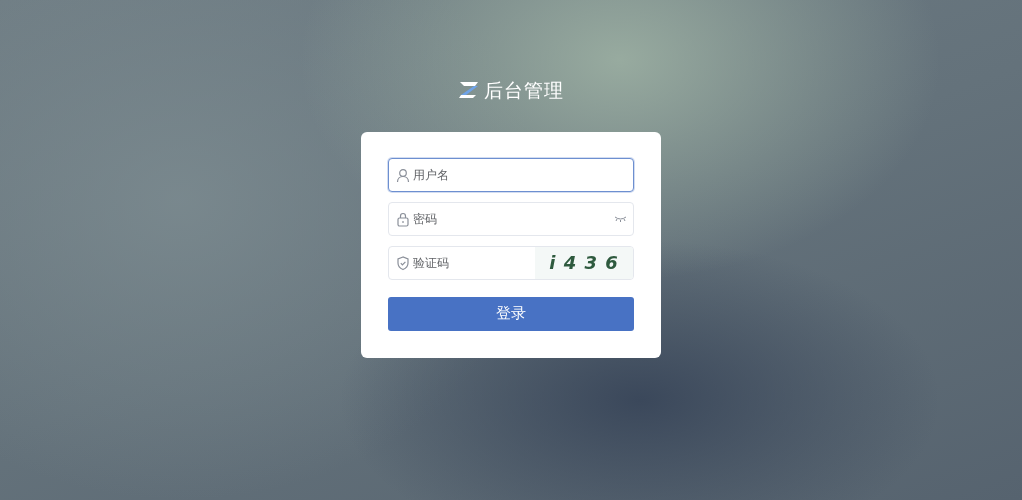 This screenshot has width=1022, height=500. What do you see at coordinates (403, 263) in the screenshot?
I see `shield-icon` at bounding box center [403, 263].